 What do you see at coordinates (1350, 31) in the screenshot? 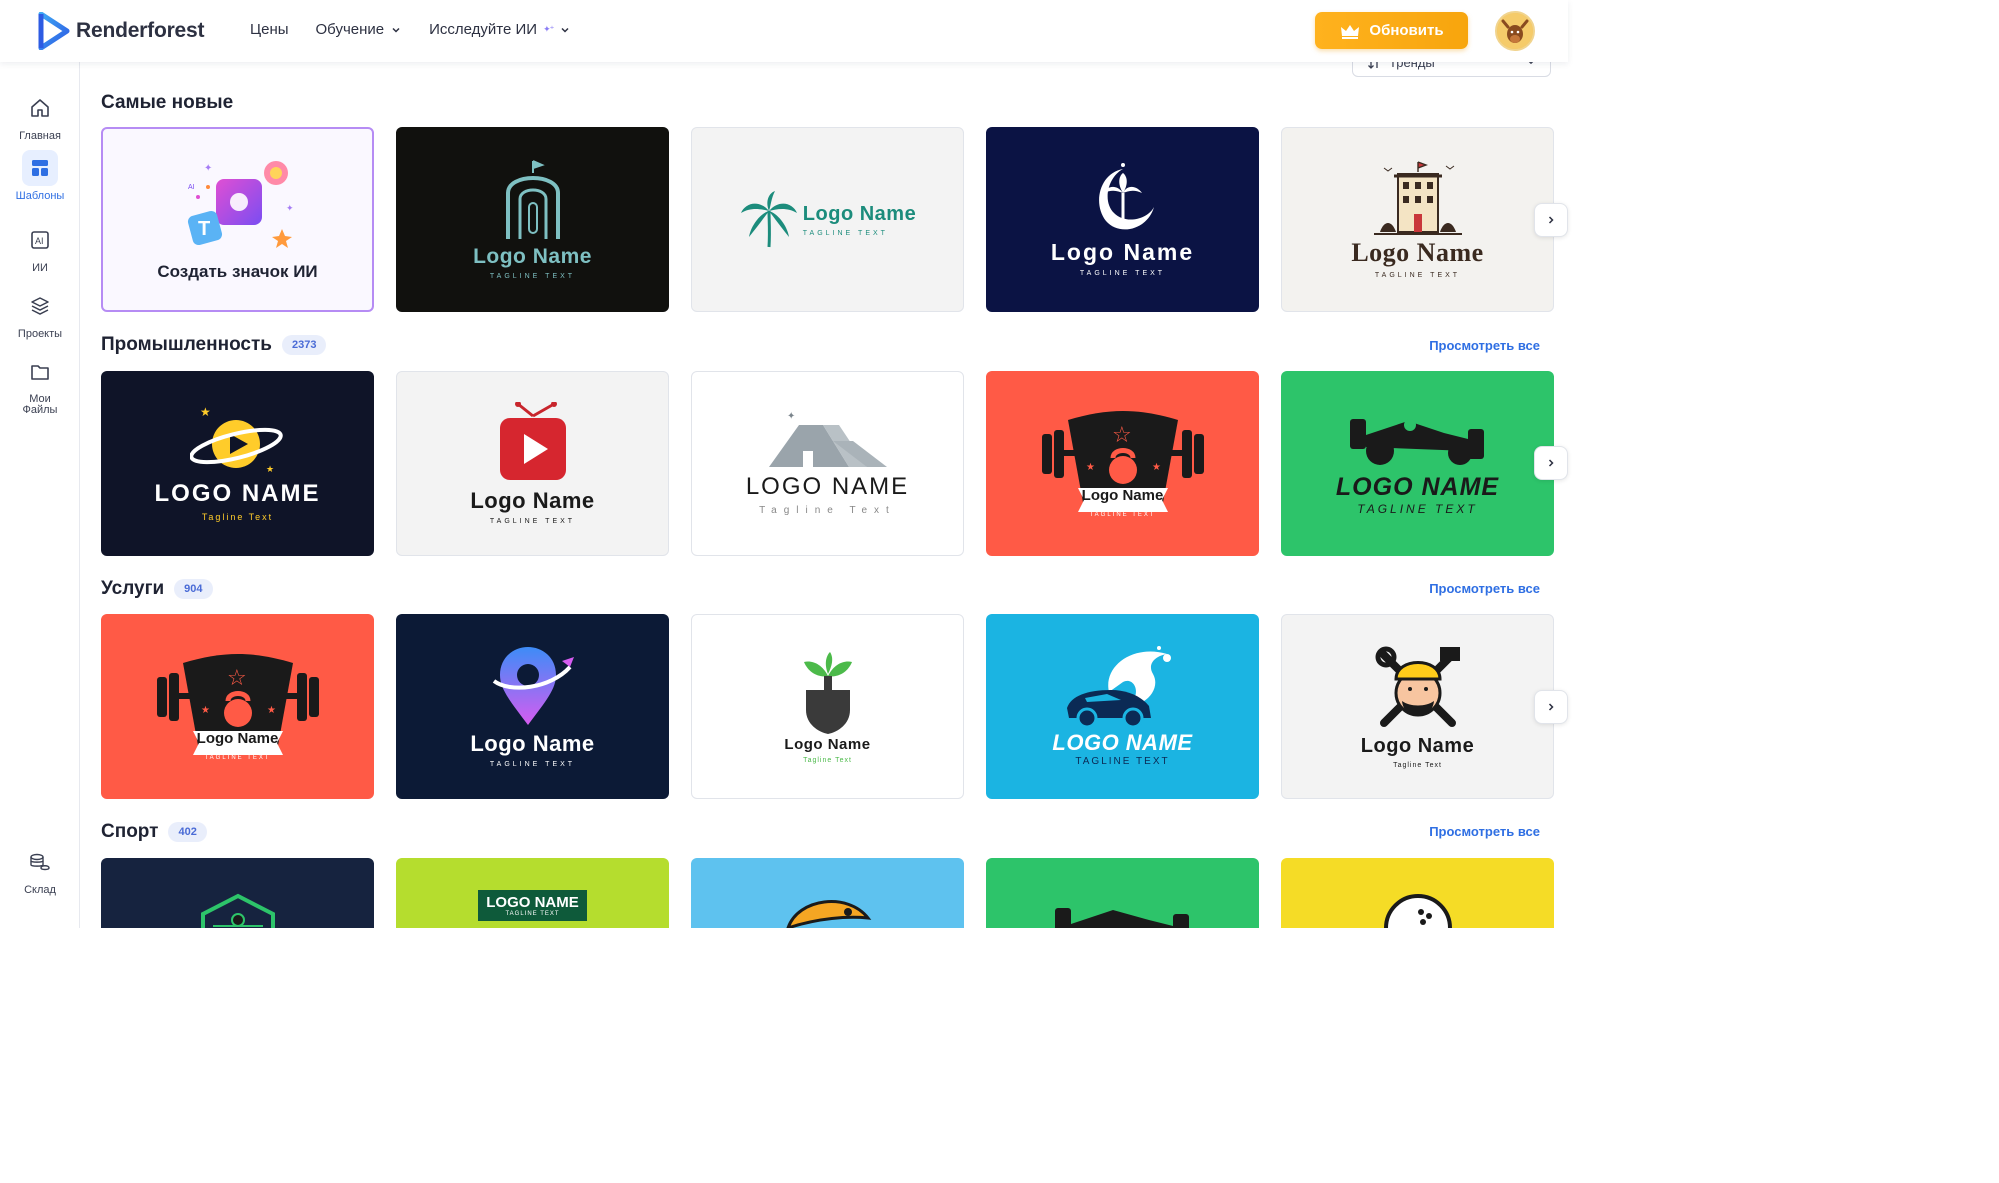
I see `crown-icon` at bounding box center [1350, 31].